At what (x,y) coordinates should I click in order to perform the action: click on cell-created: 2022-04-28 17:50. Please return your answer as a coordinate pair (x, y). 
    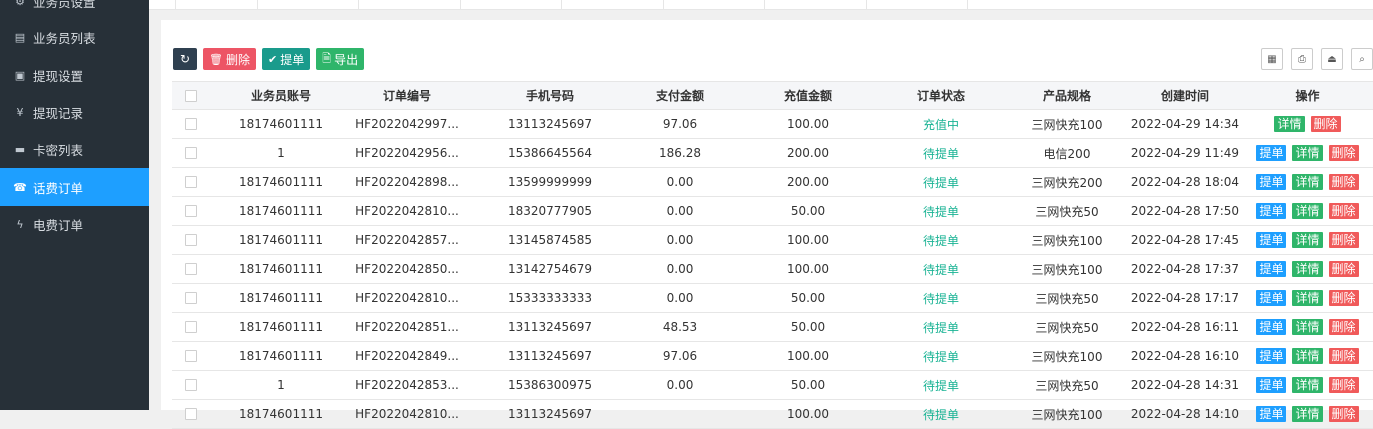
    Looking at the image, I should click on (1185, 211).